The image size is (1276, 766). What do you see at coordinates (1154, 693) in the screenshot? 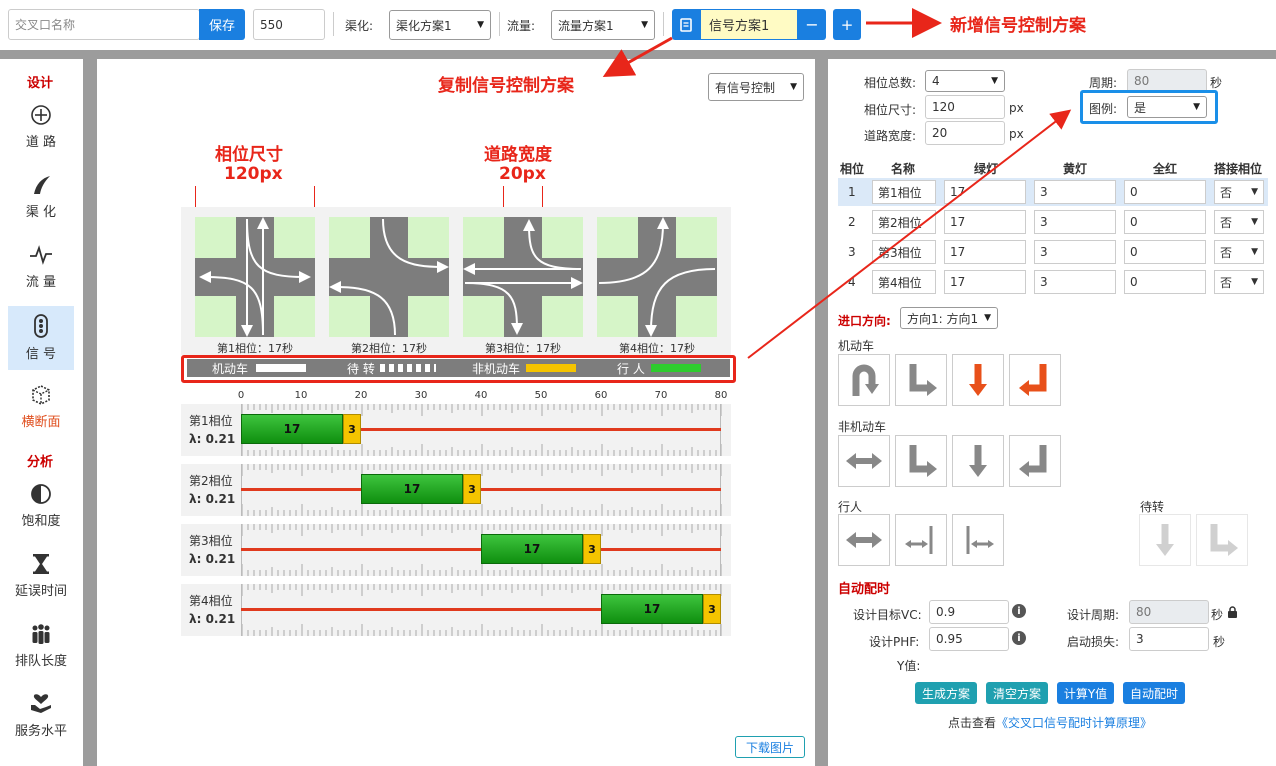
I see `auto-timing-button: 自动配时` at bounding box center [1154, 693].